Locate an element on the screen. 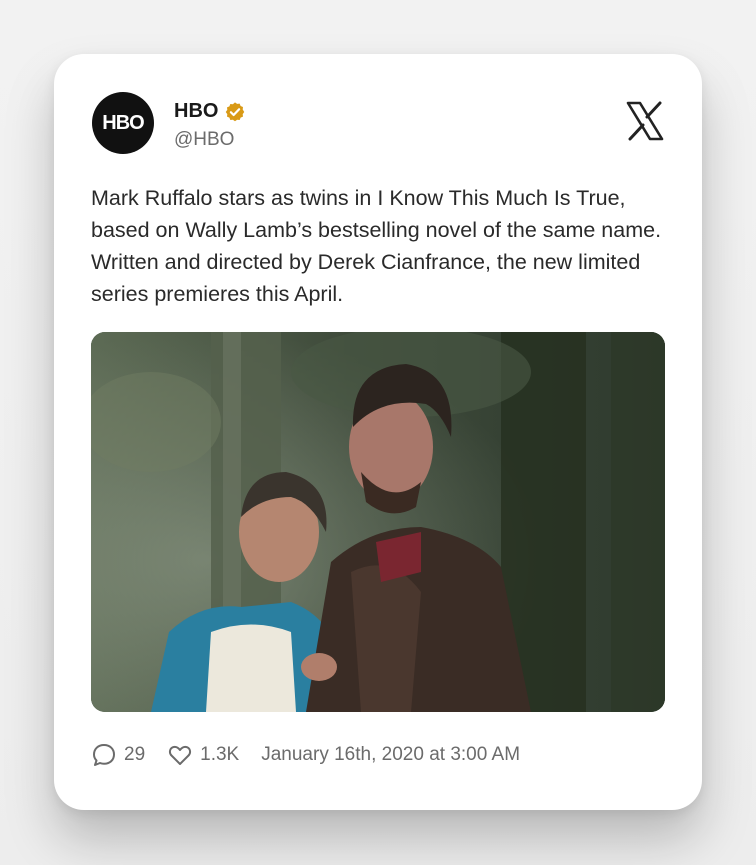 Image resolution: width=756 pixels, height=865 pixels. reply-count: 29 is located at coordinates (135, 754).